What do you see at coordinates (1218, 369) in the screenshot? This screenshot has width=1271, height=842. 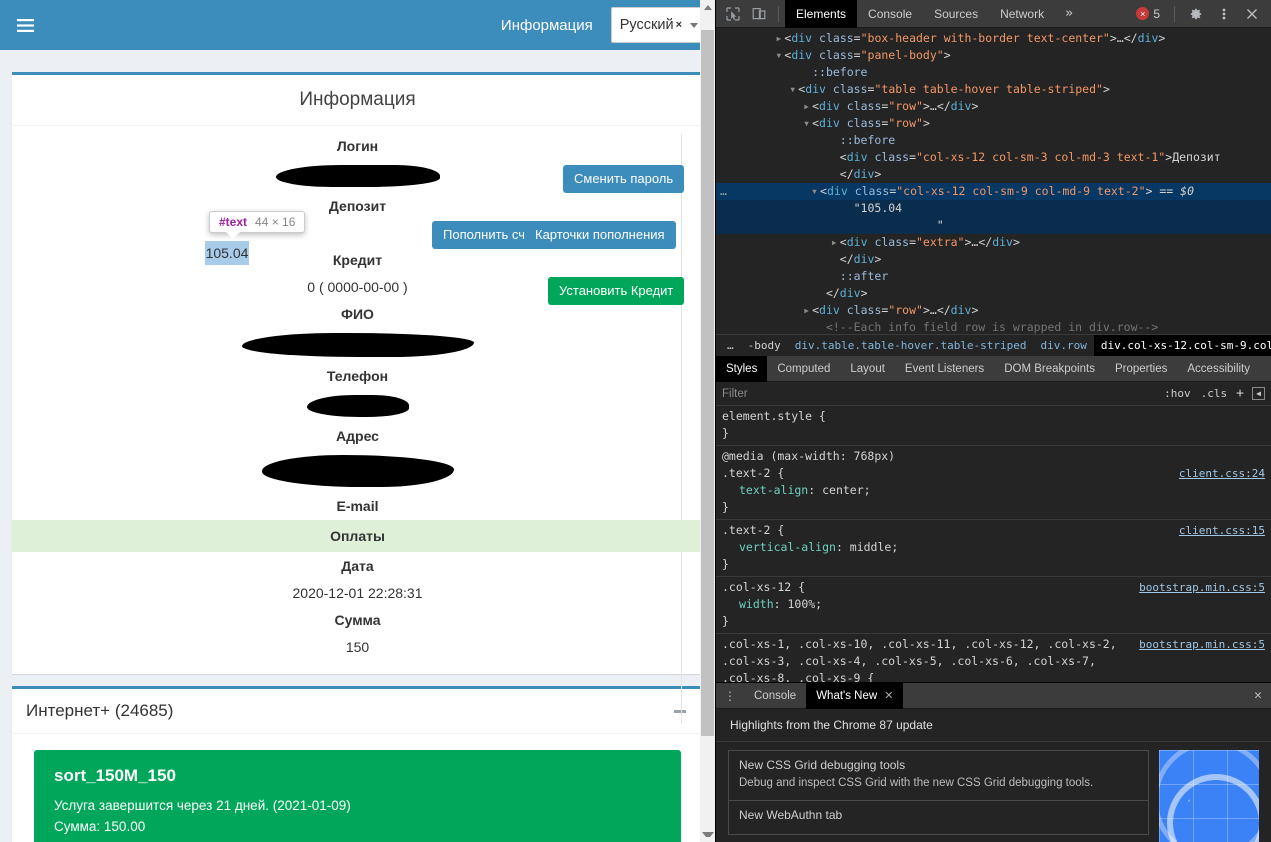 I see `tab-accessibility: Accessibility` at bounding box center [1218, 369].